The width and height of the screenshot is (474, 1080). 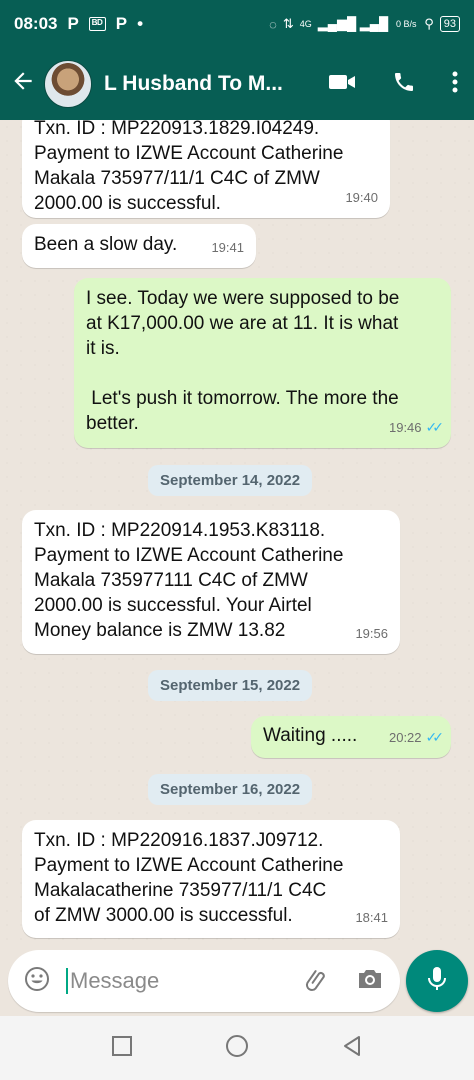 I want to click on message-line: of ZMW 3000.00 is successful., so click(x=163, y=915).